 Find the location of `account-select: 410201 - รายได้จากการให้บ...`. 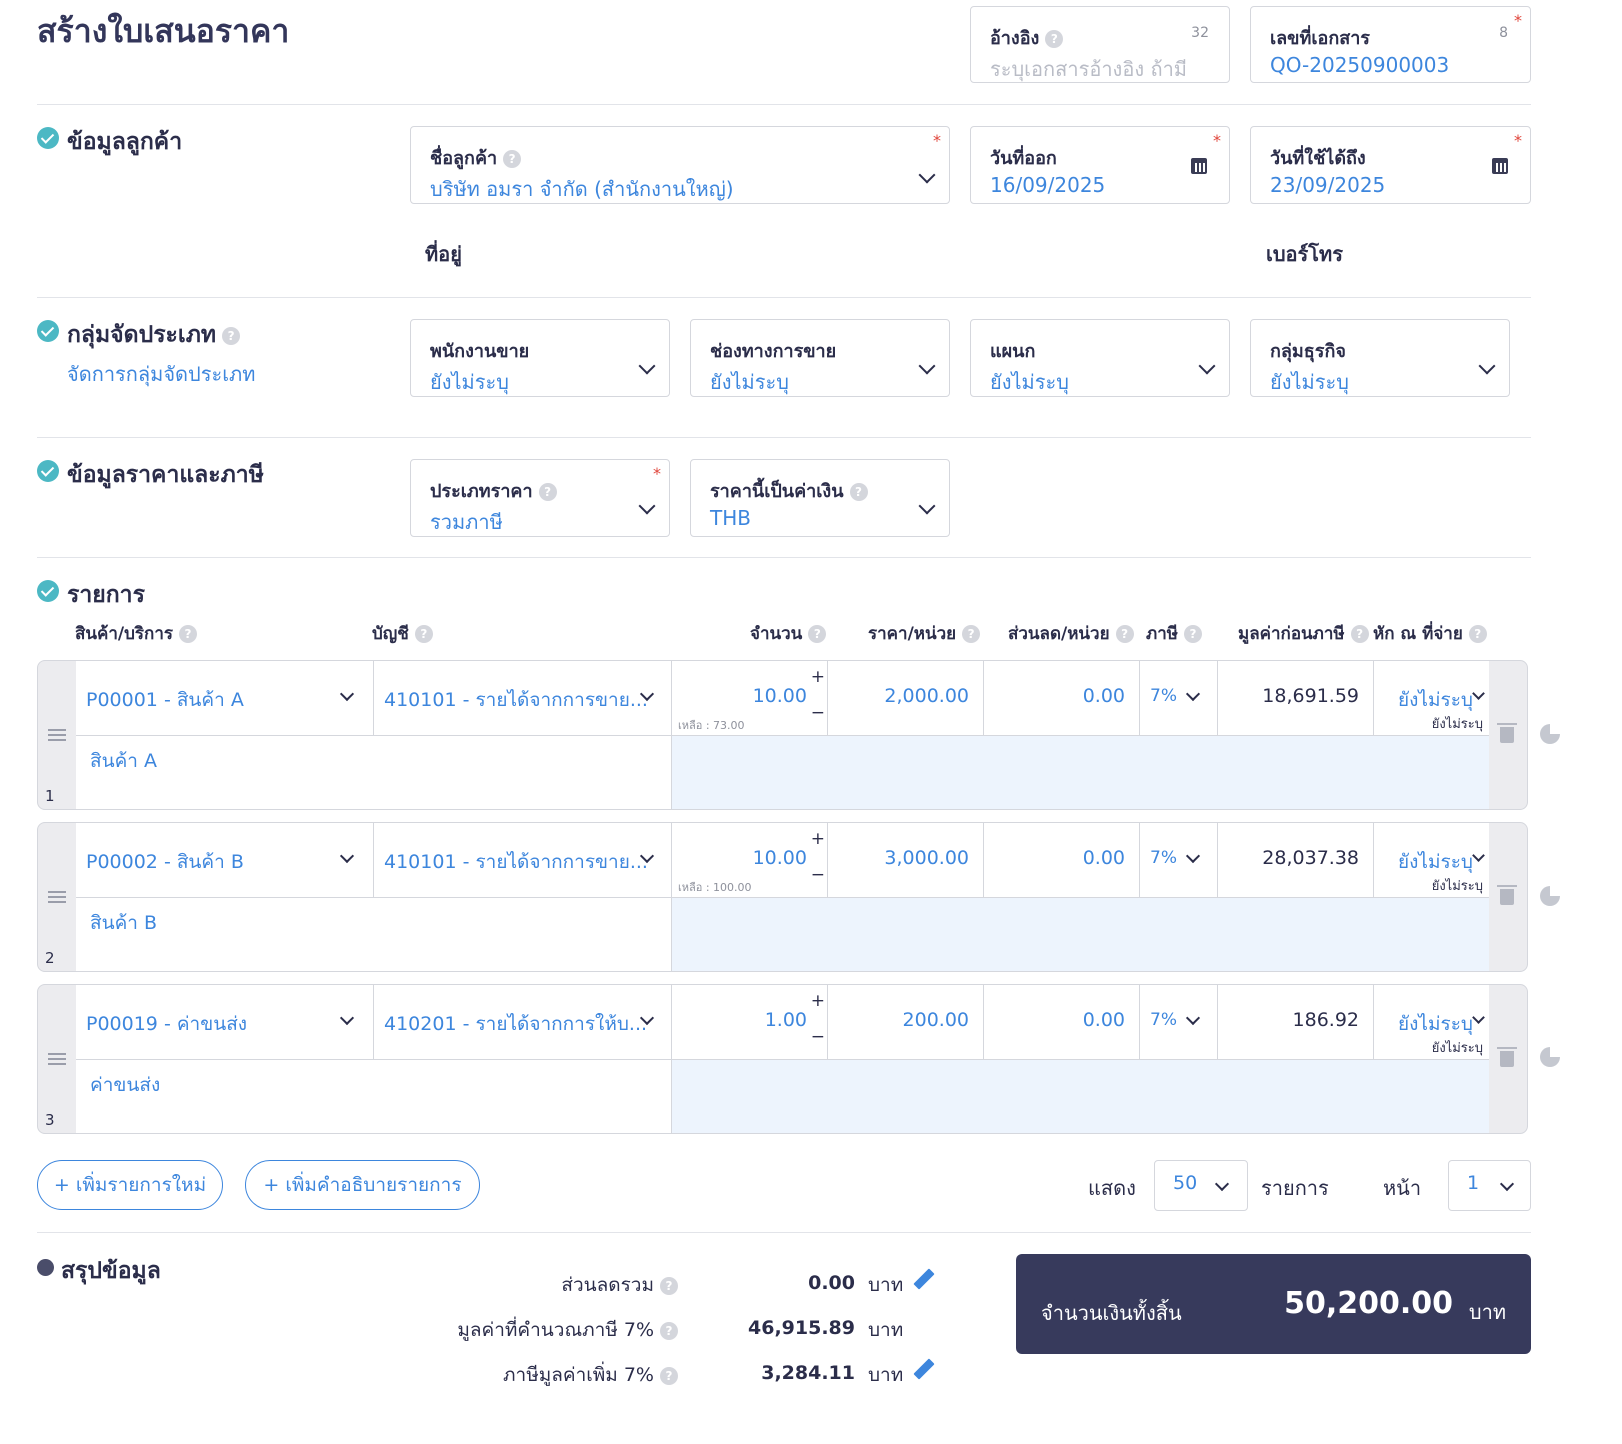

account-select: 410201 - รายได้จากการให้บ... is located at coordinates (523, 1022).